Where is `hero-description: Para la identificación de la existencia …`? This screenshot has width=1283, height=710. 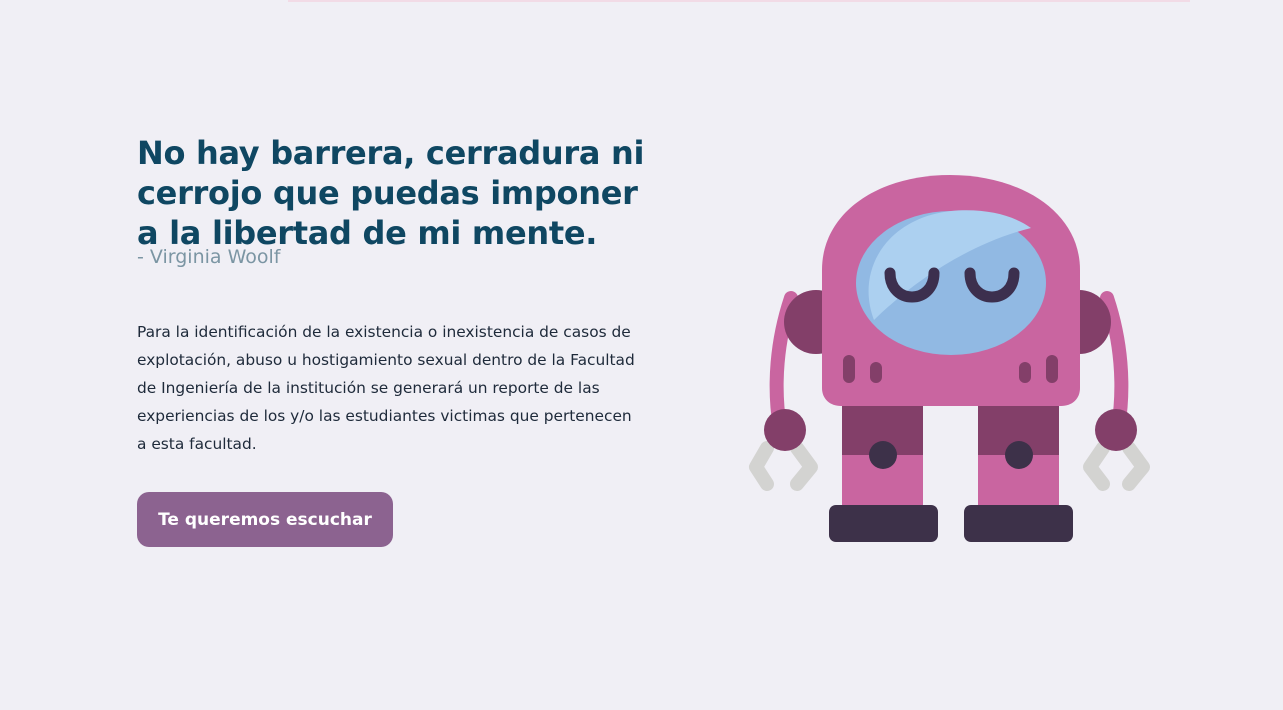
hero-description: Para la identificación de la existencia … is located at coordinates (386, 388).